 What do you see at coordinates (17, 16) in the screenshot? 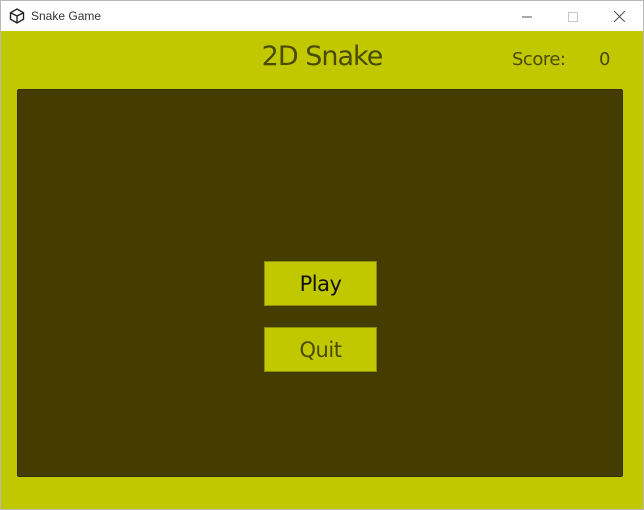
I see `unity-logo-icon` at bounding box center [17, 16].